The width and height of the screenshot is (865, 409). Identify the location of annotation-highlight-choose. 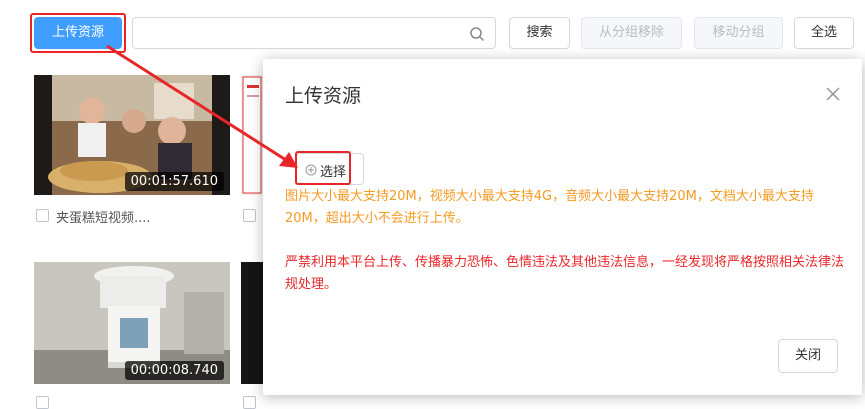
(323, 168).